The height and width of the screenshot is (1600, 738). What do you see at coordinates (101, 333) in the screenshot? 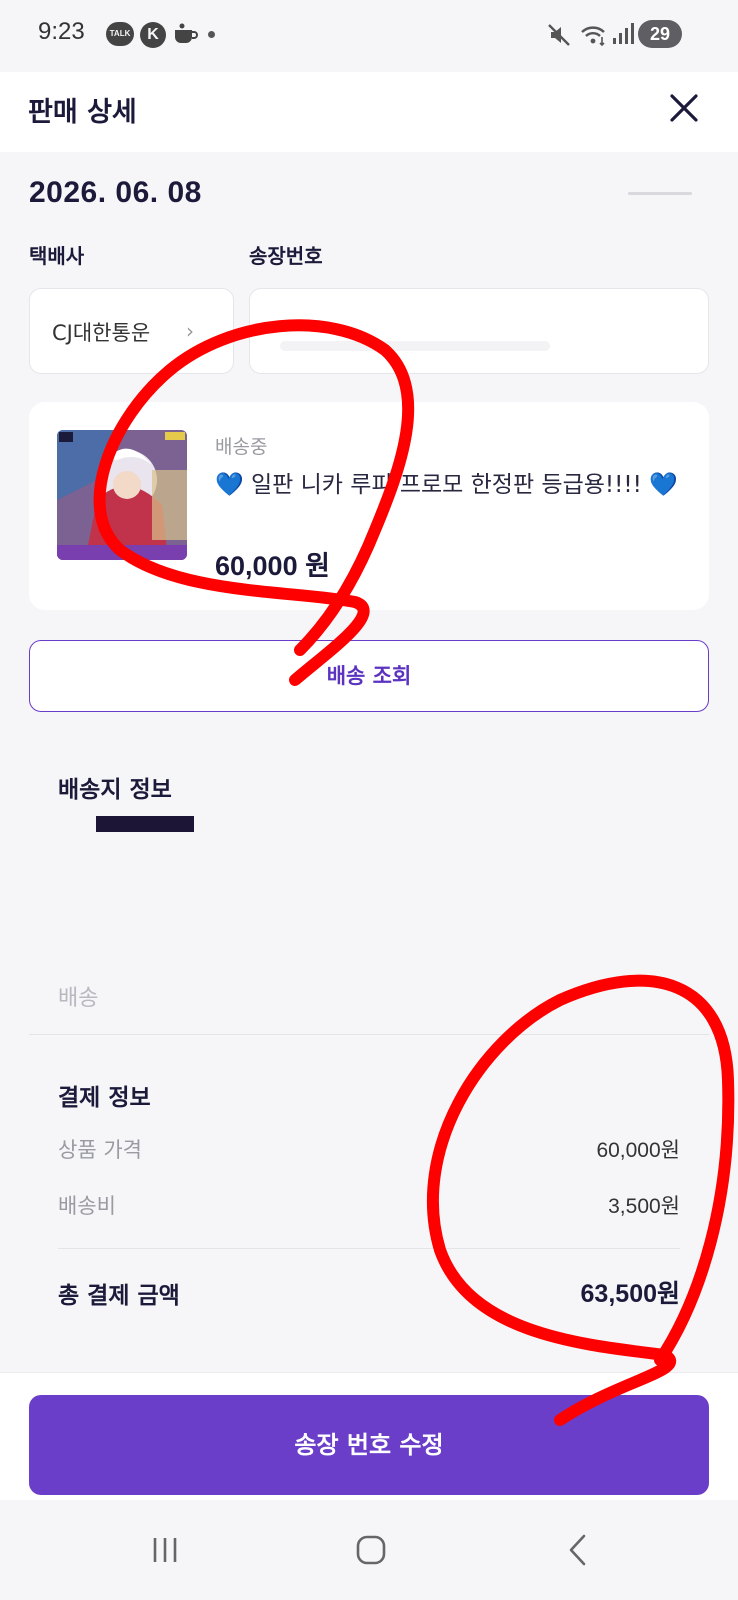
I see `courier-value: CJ대한통운` at bounding box center [101, 333].